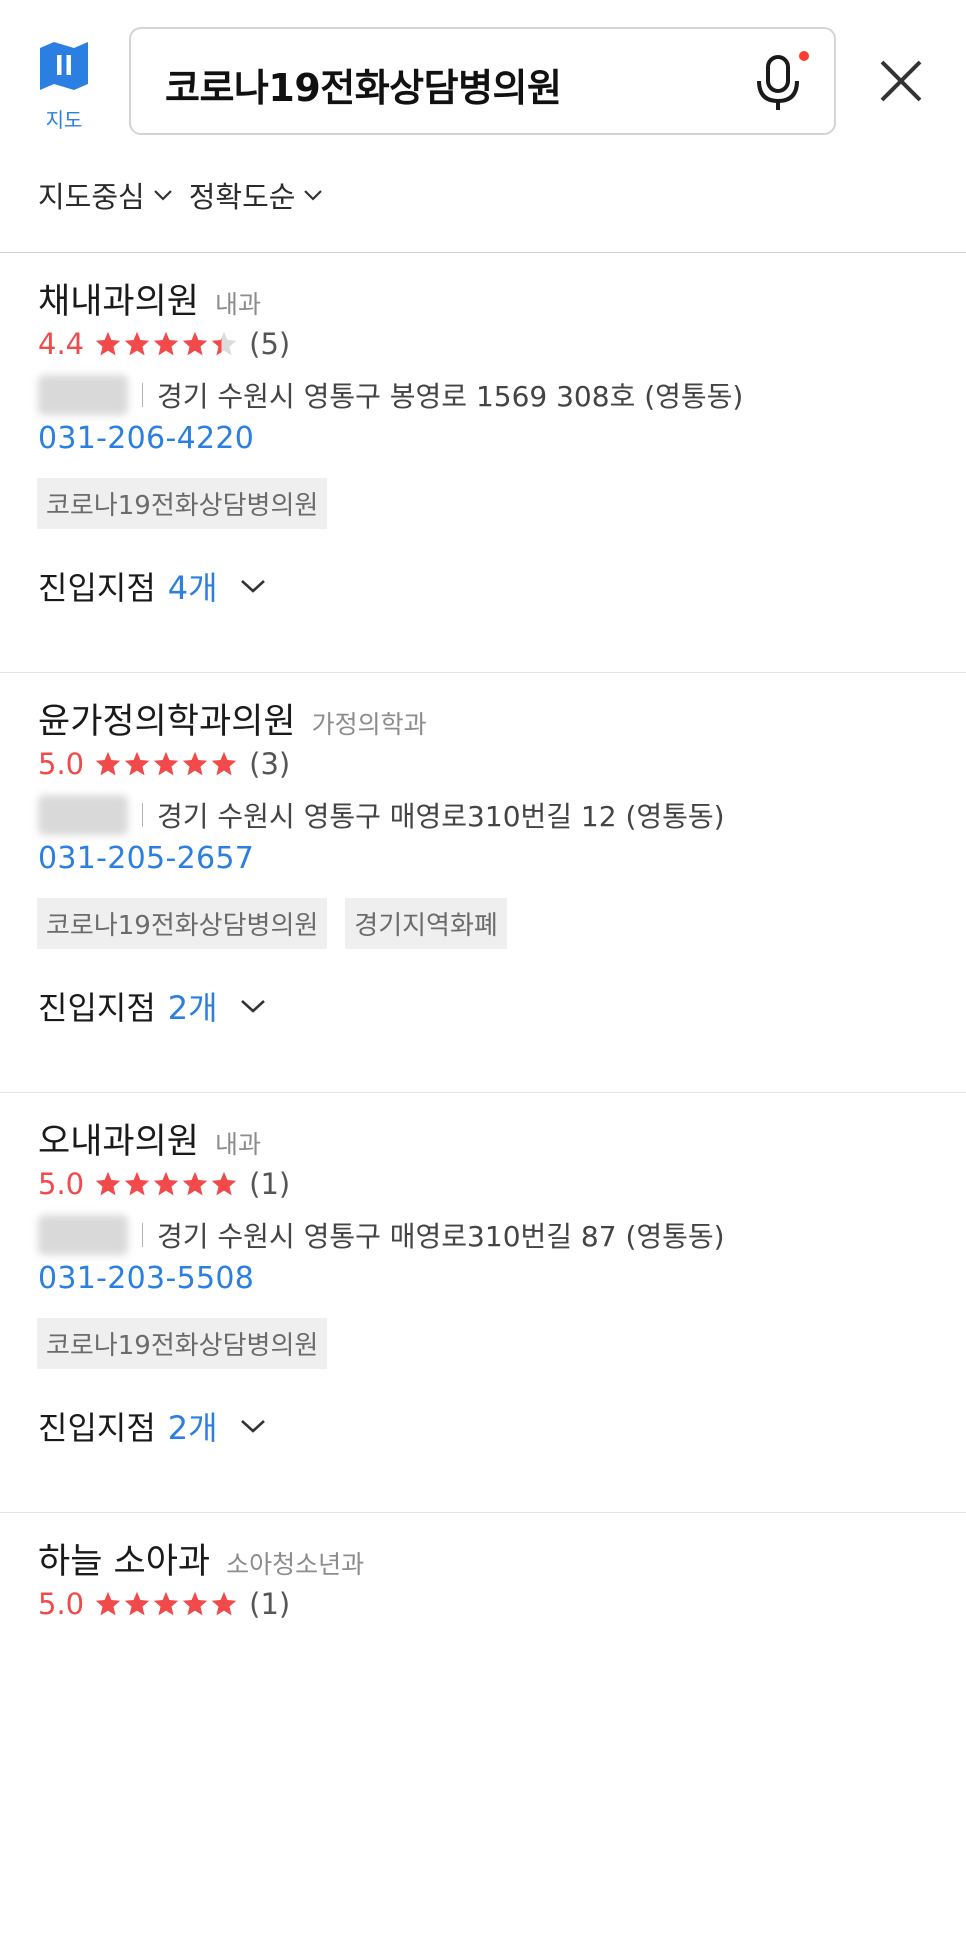 The image size is (966, 1933). I want to click on map-button: 지도, so click(64, 88).